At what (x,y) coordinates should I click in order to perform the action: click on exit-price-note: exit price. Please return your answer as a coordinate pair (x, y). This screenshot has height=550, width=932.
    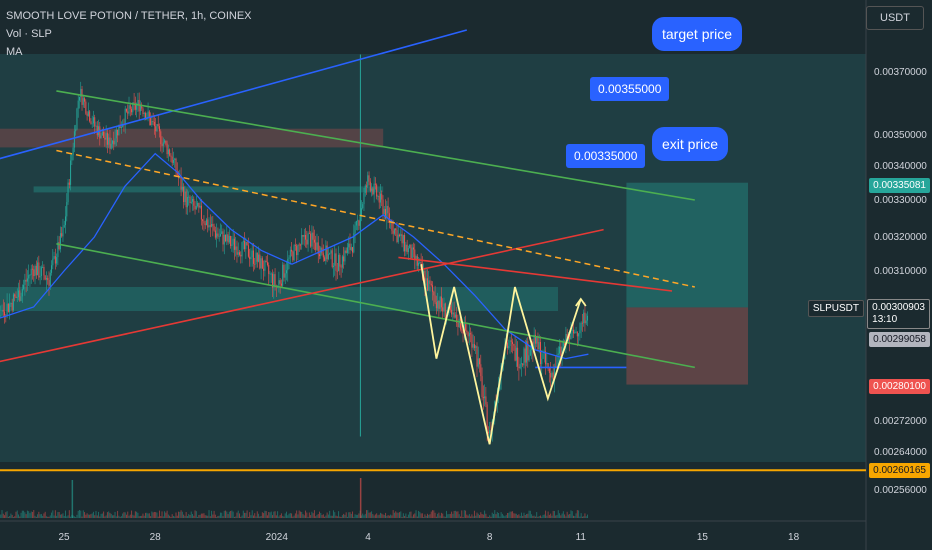
    Looking at the image, I should click on (690, 144).